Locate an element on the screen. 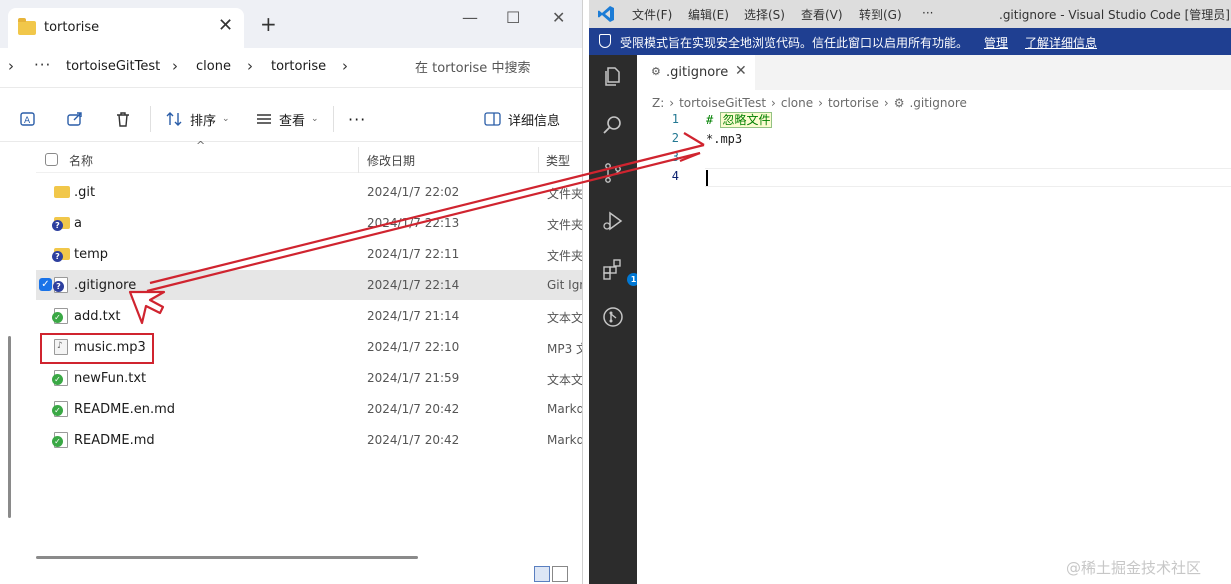 The width and height of the screenshot is (1231, 584). file-name: README.en.md is located at coordinates (124, 409).